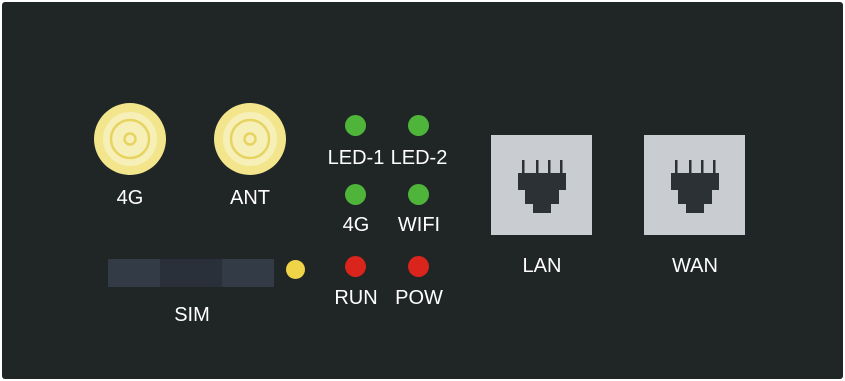 Image resolution: width=845 pixels, height=381 pixels. What do you see at coordinates (192, 315) in the screenshot?
I see `sim-label: SIM` at bounding box center [192, 315].